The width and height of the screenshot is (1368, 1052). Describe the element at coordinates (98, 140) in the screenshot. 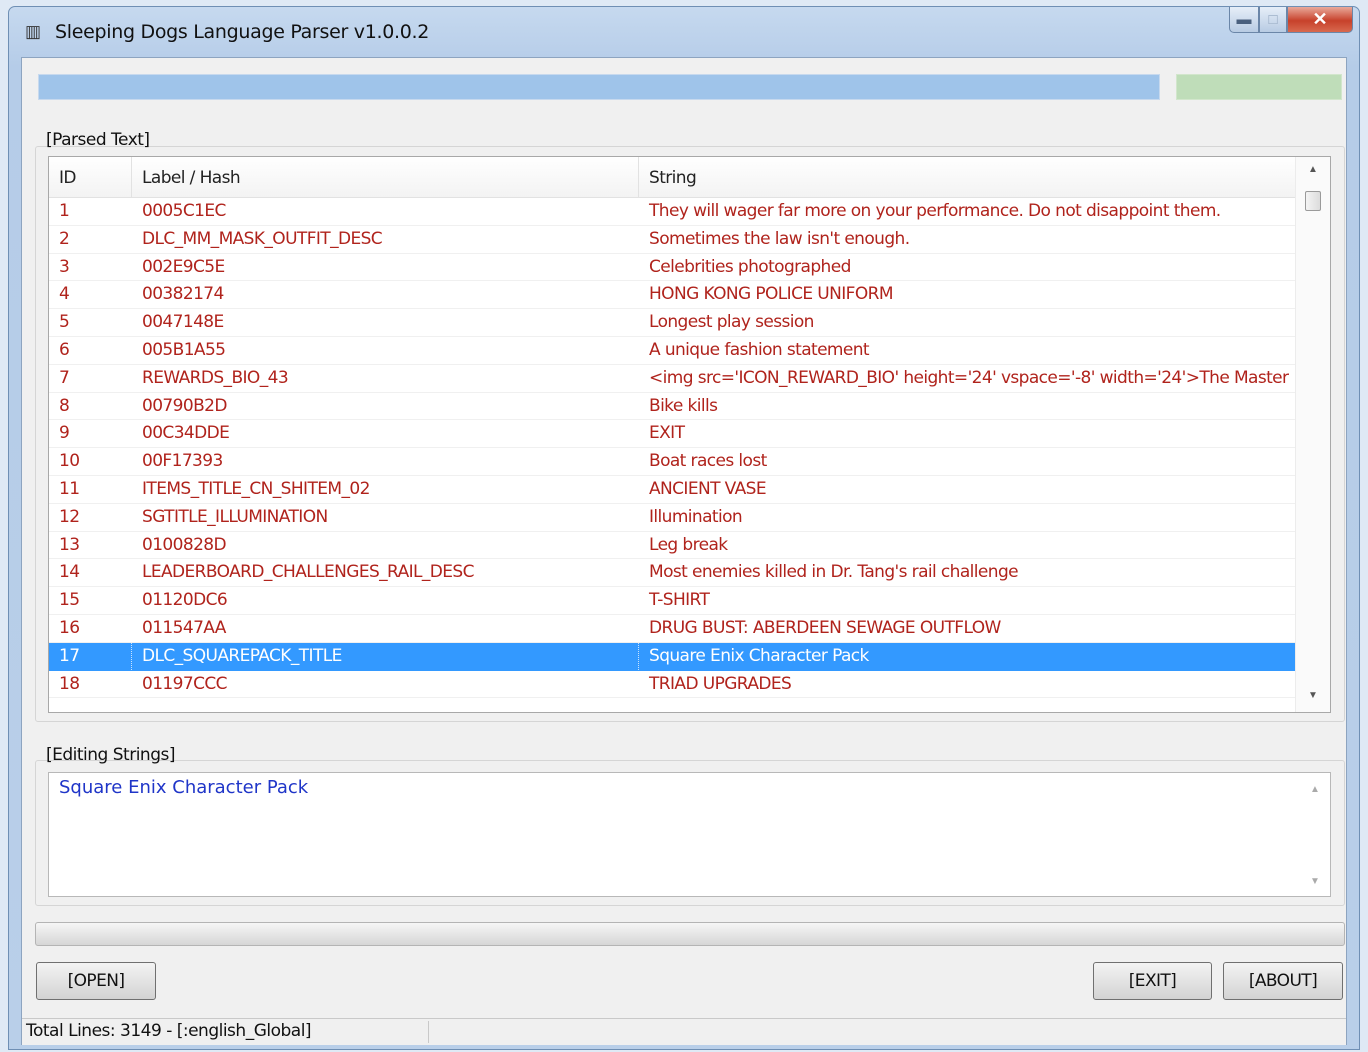

I see `parsed-text-label: [Parsed Text]` at that location.